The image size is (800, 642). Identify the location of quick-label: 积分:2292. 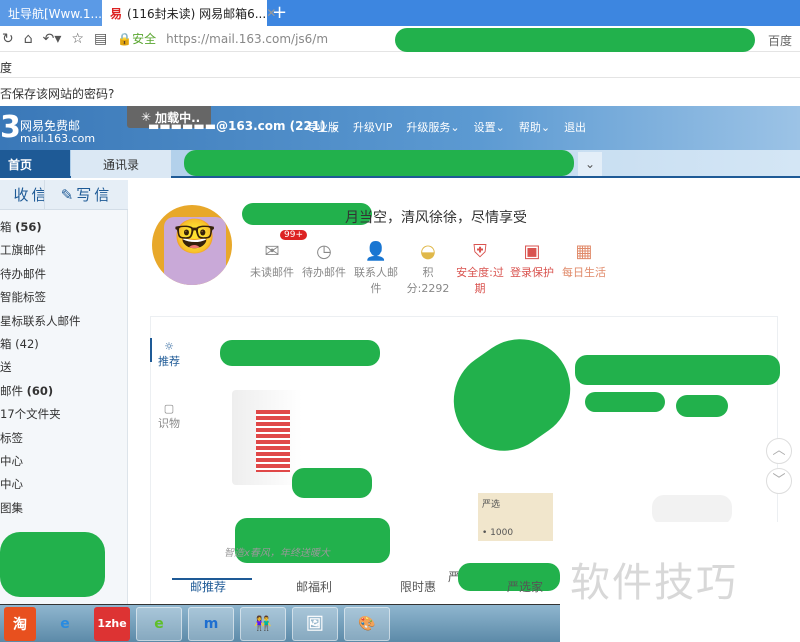
(428, 280).